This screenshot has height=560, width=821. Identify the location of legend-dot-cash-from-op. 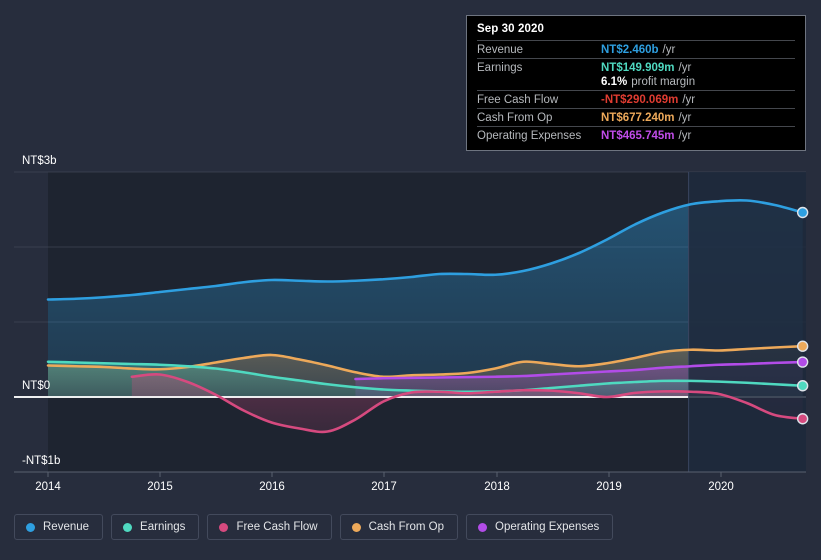
(356, 527).